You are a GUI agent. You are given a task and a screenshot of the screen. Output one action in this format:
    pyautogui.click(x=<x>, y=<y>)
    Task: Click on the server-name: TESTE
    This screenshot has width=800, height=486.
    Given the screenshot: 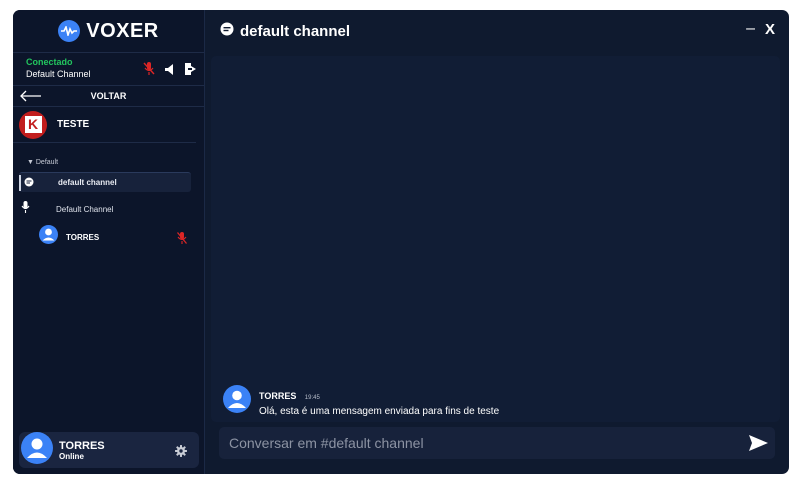 What is the action you would take?
    pyautogui.click(x=73, y=124)
    